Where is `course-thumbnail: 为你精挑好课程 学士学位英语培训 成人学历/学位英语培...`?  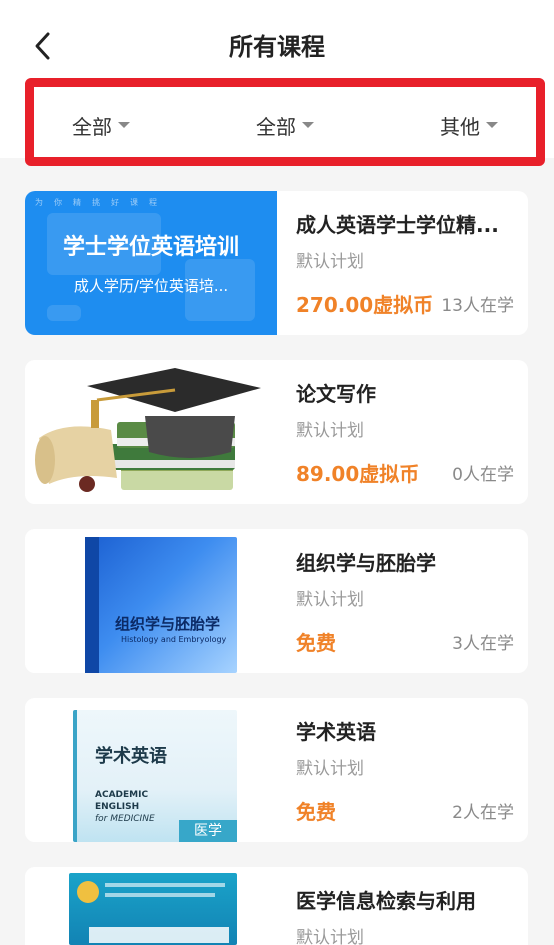
course-thumbnail: 为你精挑好课程 学士学位英语培训 成人学历/学位英语培... is located at coordinates (151, 263).